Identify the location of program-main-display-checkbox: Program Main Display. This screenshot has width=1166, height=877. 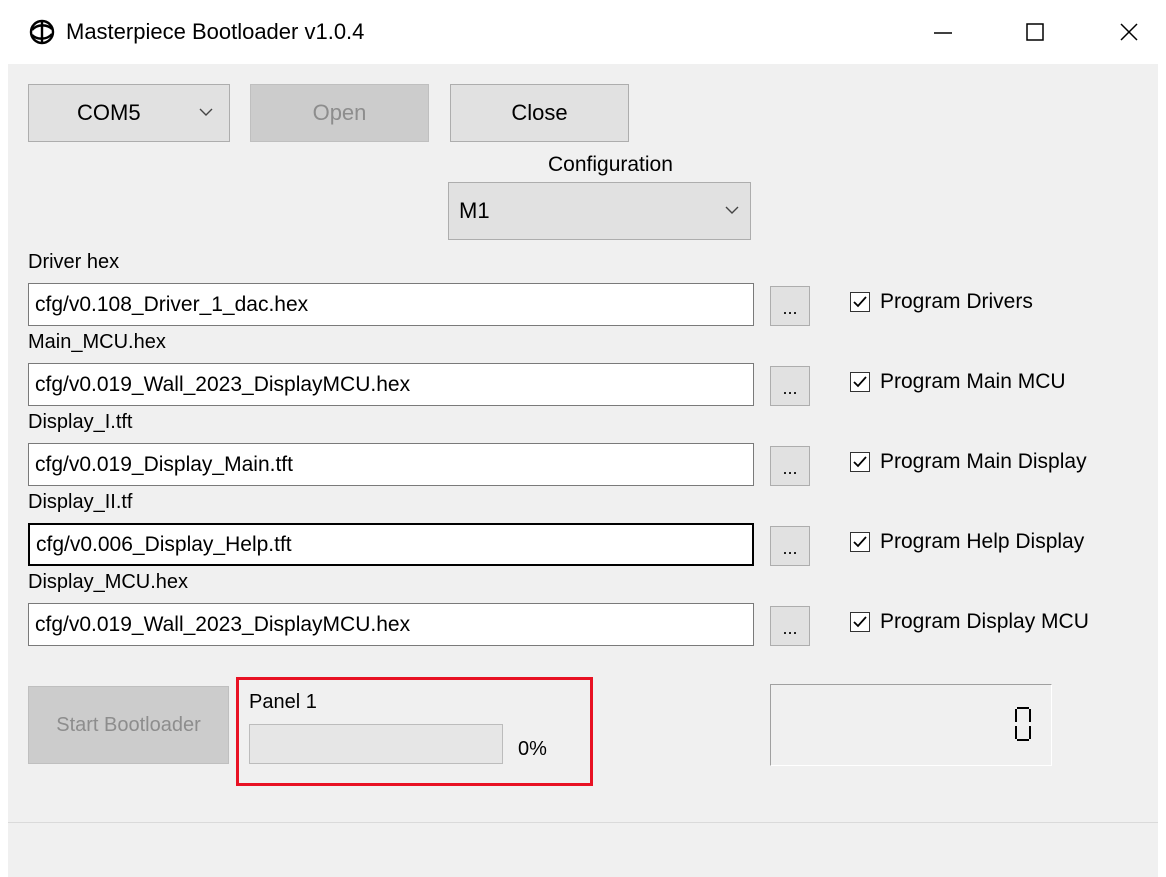
(968, 462).